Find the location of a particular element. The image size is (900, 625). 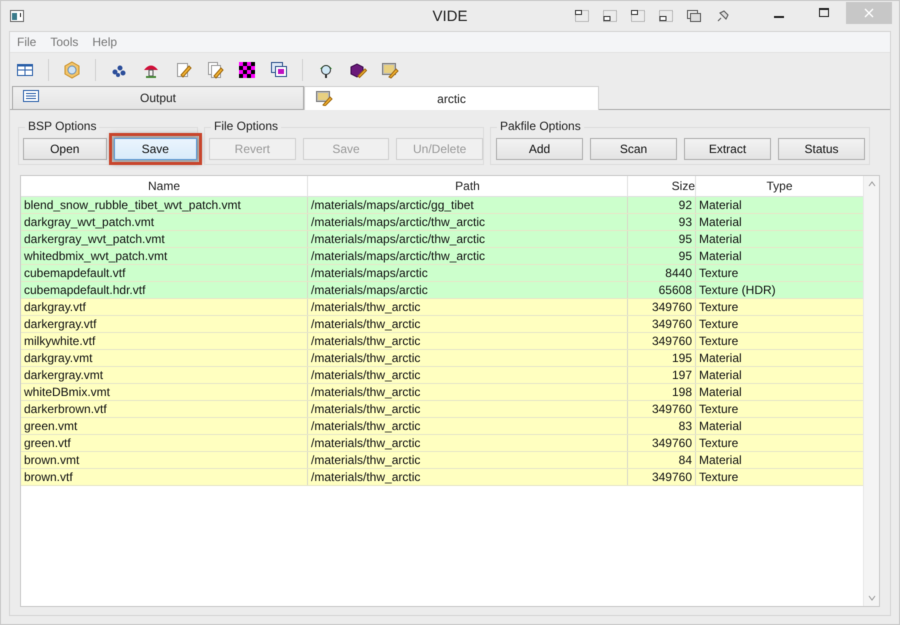

group-title: Pakfile Options is located at coordinates (540, 126).